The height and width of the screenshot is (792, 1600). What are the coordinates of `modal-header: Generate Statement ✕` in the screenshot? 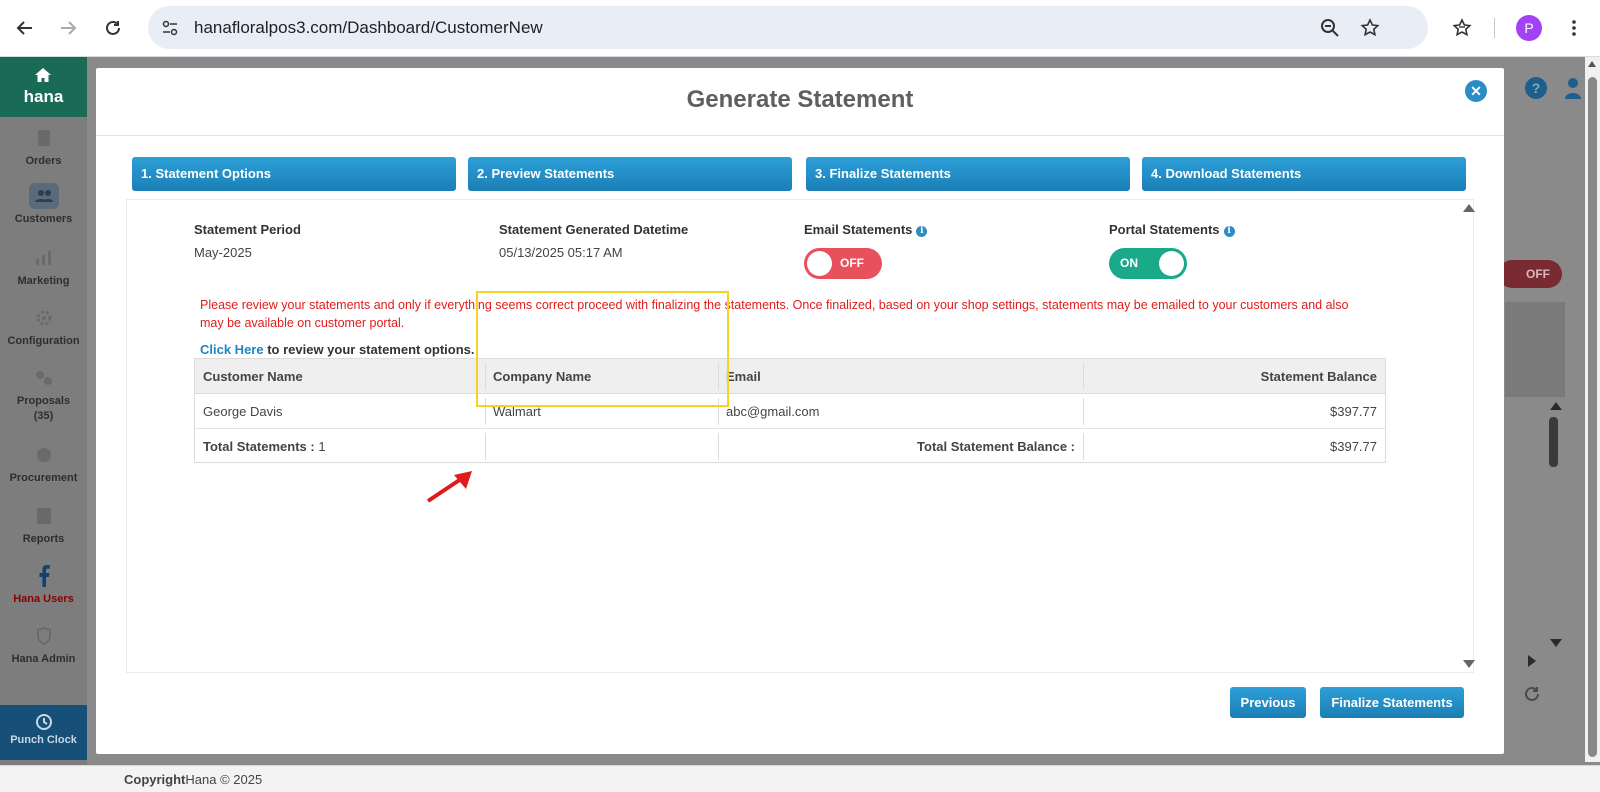 It's located at (800, 102).